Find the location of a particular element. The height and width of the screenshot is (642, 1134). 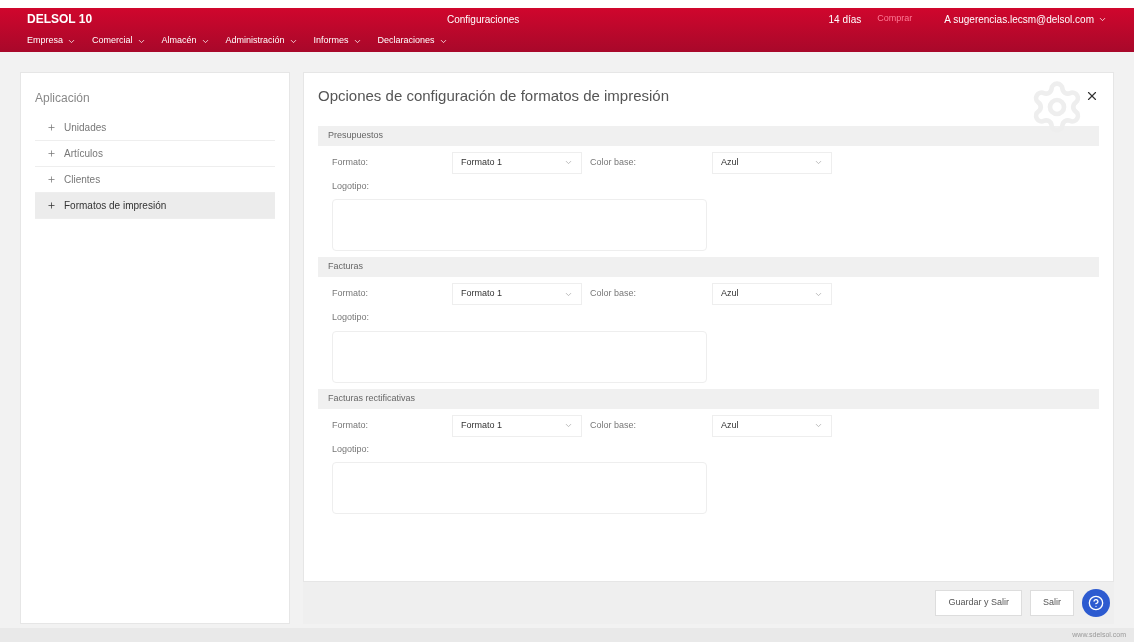

panel-title: Opciones de configuración de formatos de impresión is located at coordinates (494, 96).